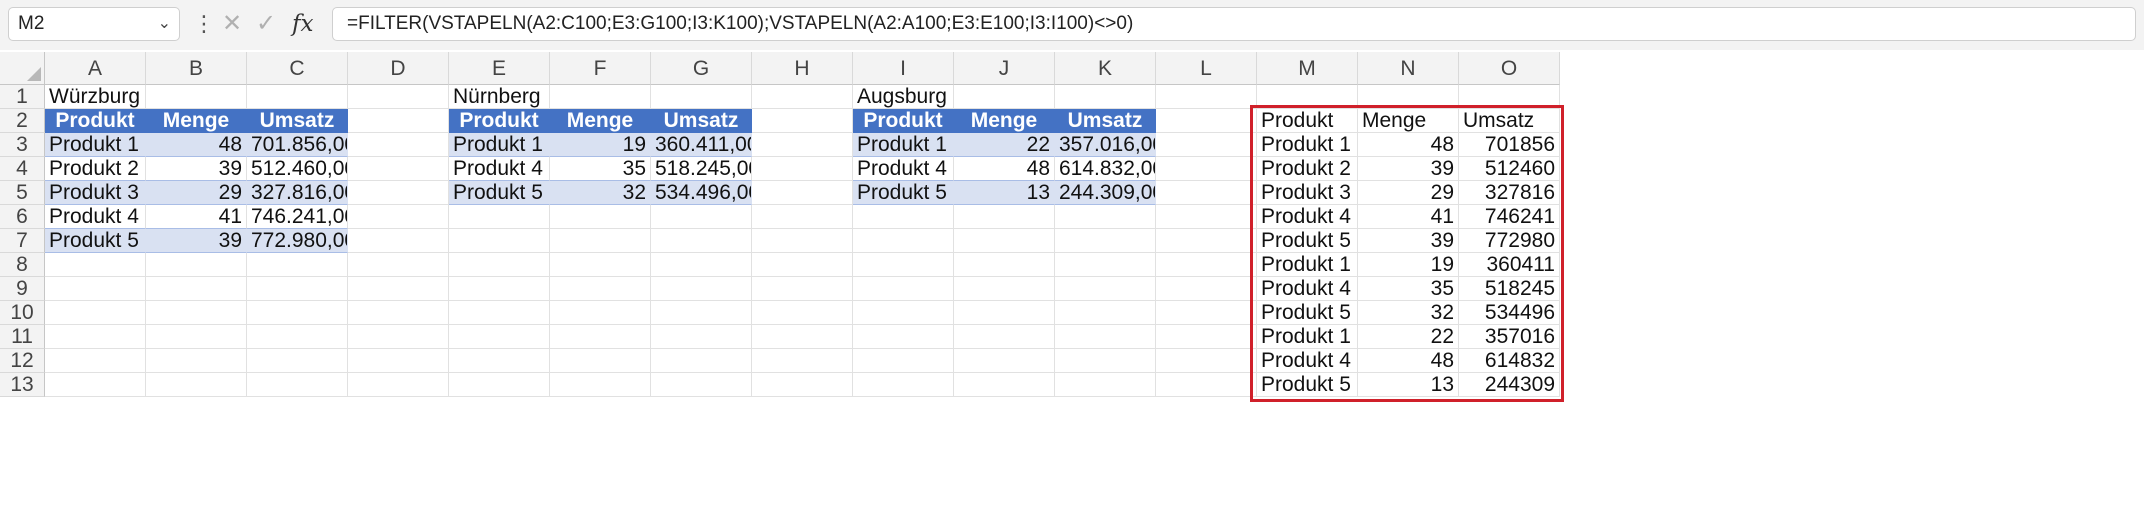 This screenshot has height=522, width=2144. What do you see at coordinates (1004, 68) in the screenshot?
I see `column-header-j: J` at bounding box center [1004, 68].